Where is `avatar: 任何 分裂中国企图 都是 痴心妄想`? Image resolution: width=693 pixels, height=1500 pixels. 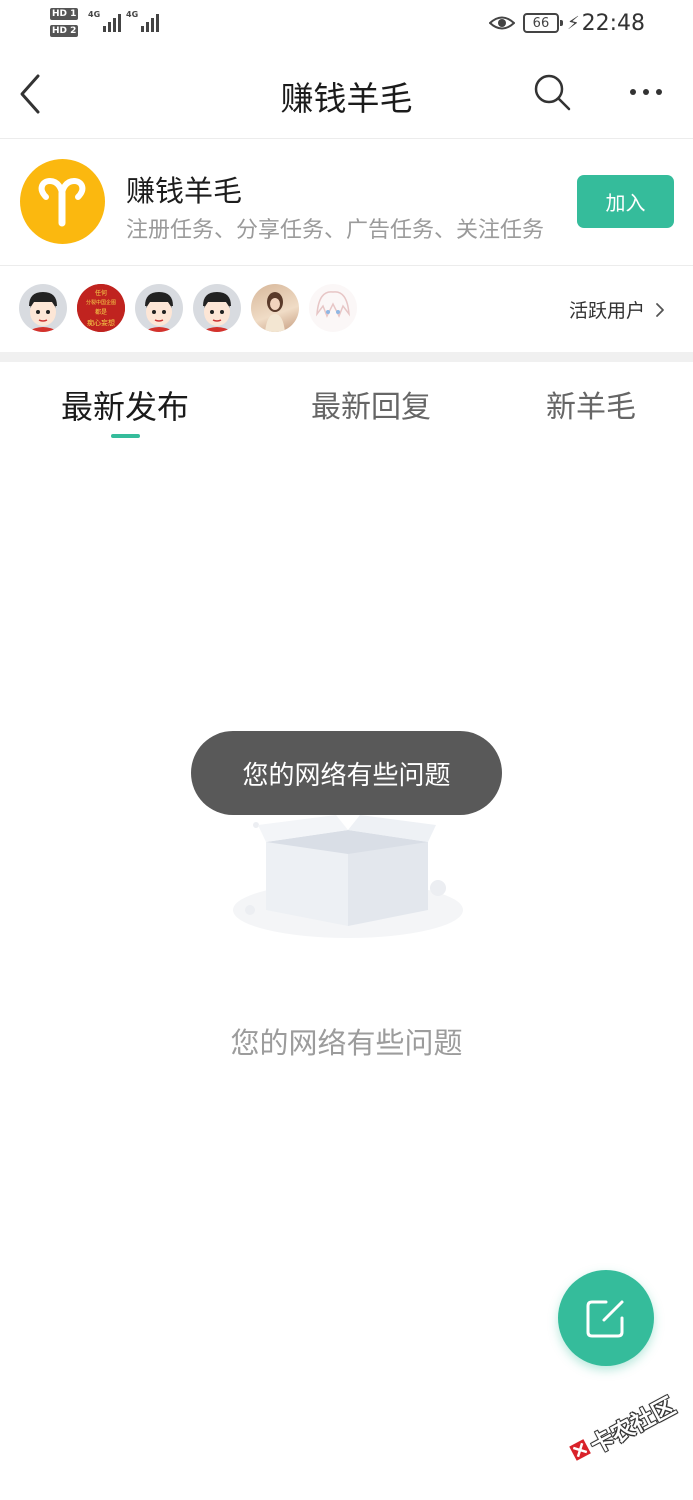
avatar: 任何 分裂中国企图 都是 痴心妄想 is located at coordinates (101, 308).